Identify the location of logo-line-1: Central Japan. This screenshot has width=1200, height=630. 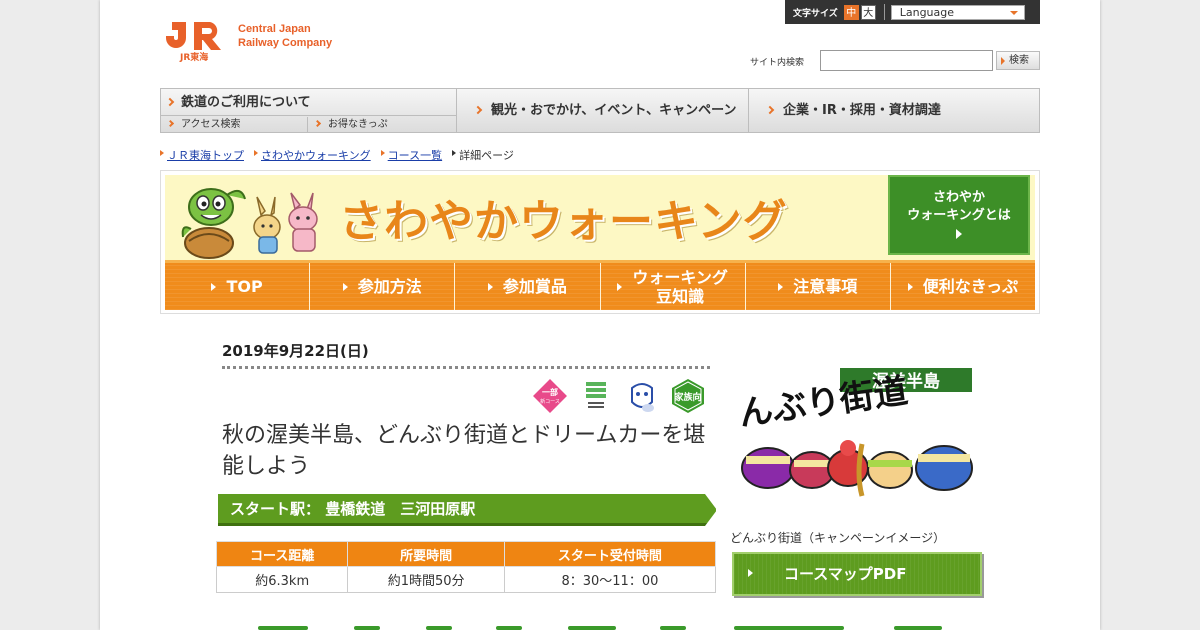
(274, 29).